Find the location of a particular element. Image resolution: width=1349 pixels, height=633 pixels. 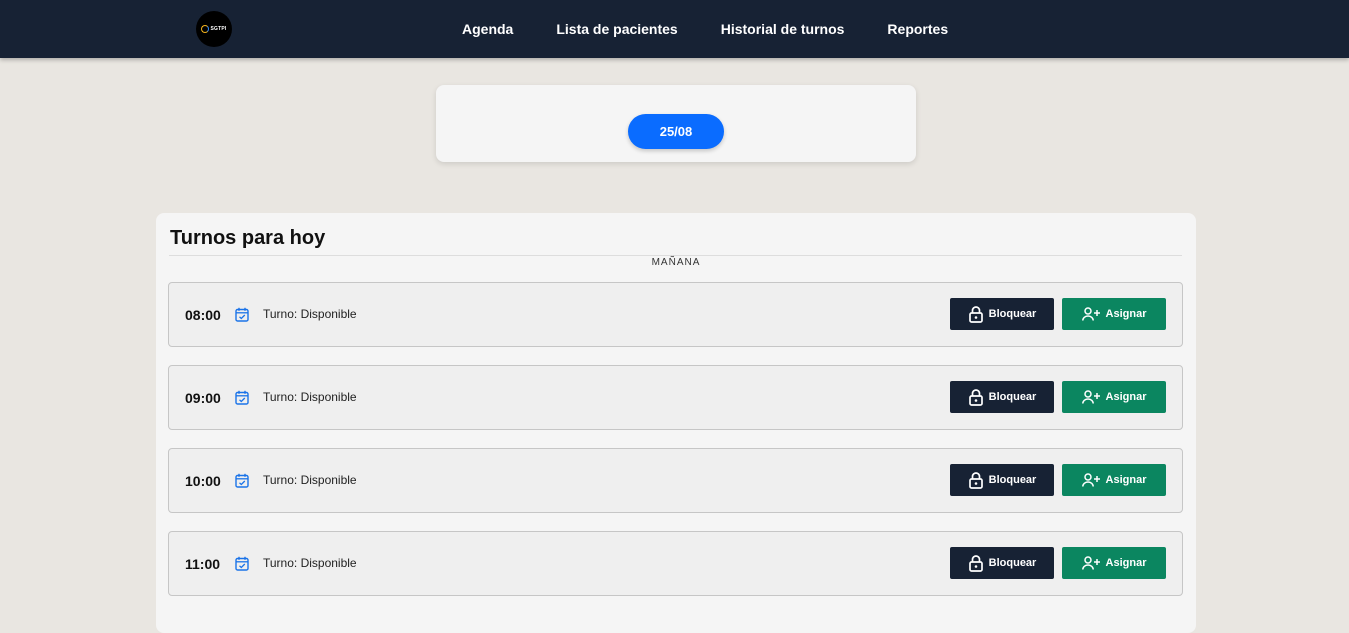

slot-row: 08:00 Turno: Disponible Bloquear Asignar is located at coordinates (675, 314).